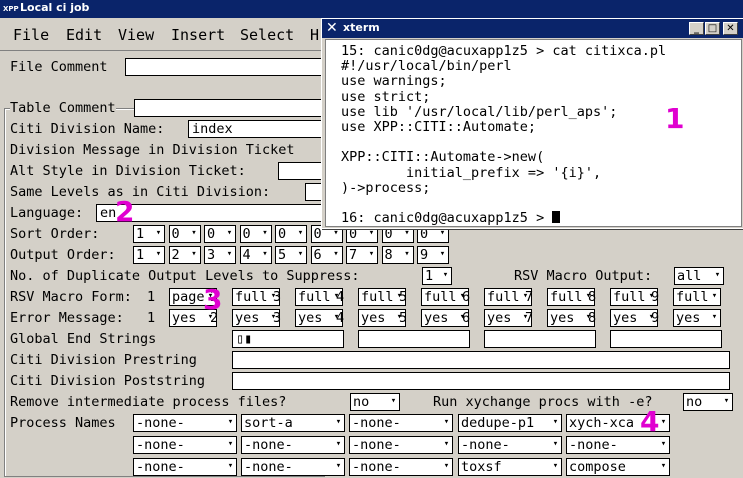 This screenshot has height=478, width=743. I want to click on sort-order-select-2: 0 ▾, so click(184, 234).